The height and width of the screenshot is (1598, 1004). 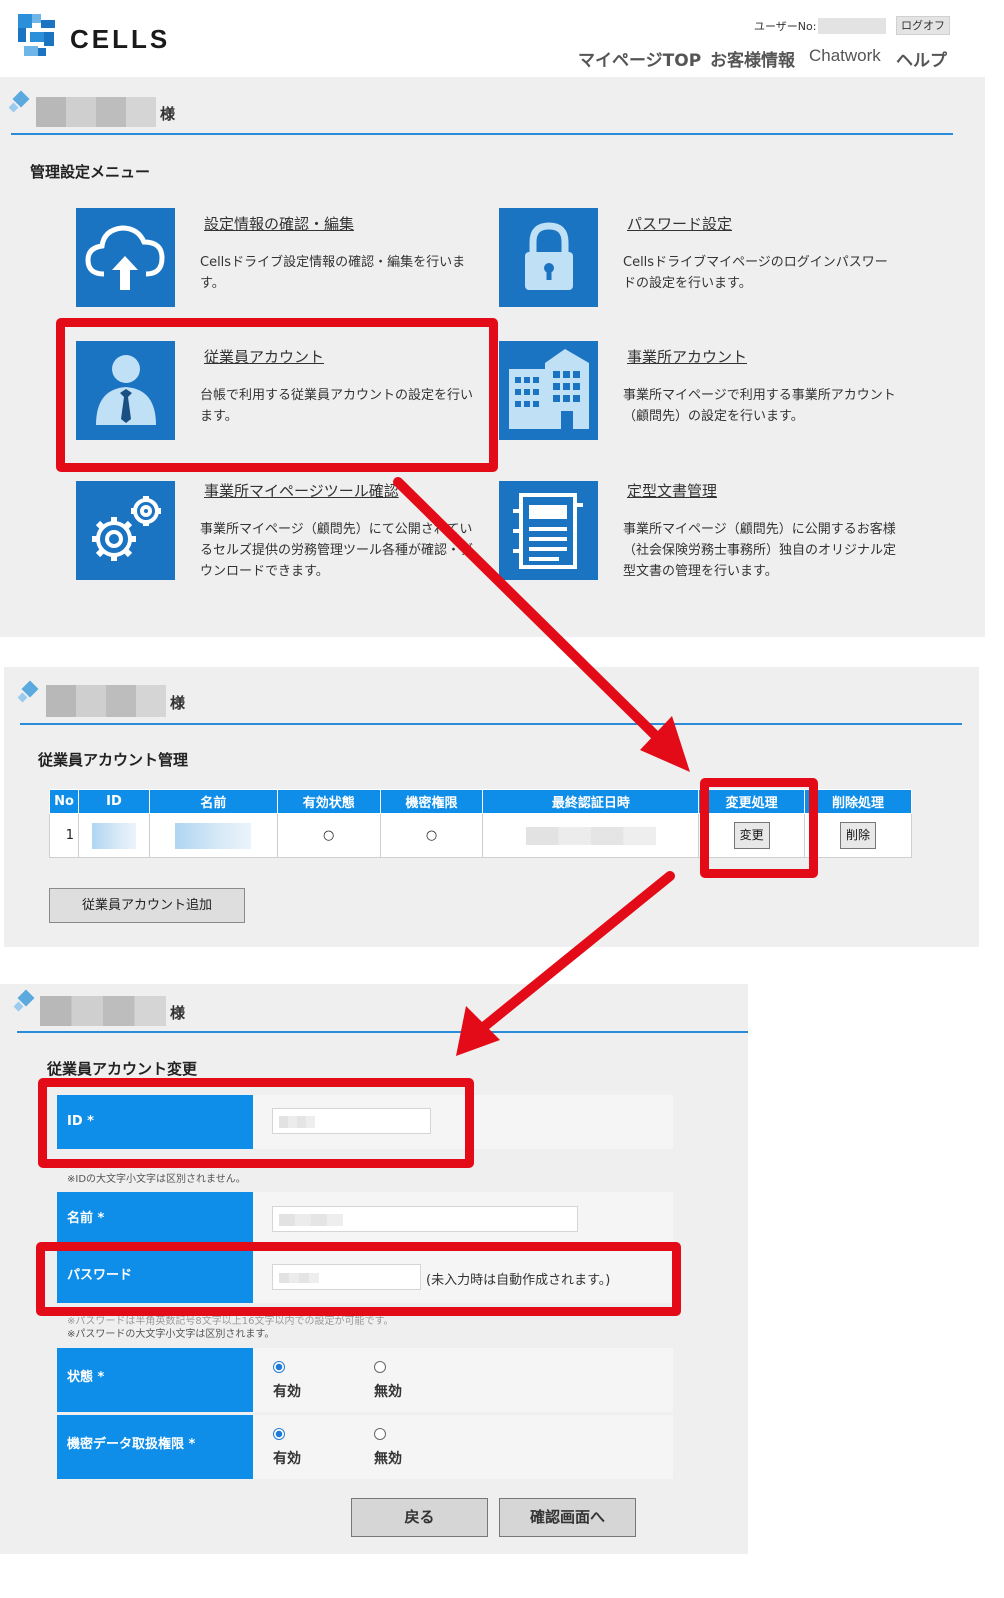 I want to click on flow-arrows, so click(x=541, y=766).